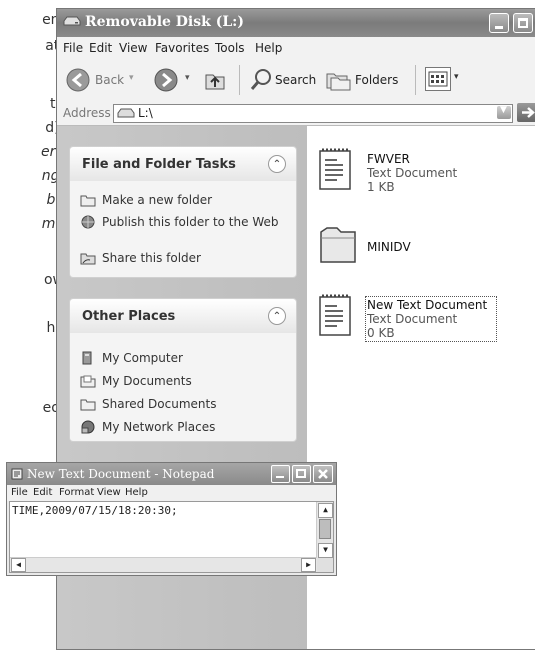 This screenshot has width=535, height=650. I want to click on back-button: Back ▾, so click(99, 80).